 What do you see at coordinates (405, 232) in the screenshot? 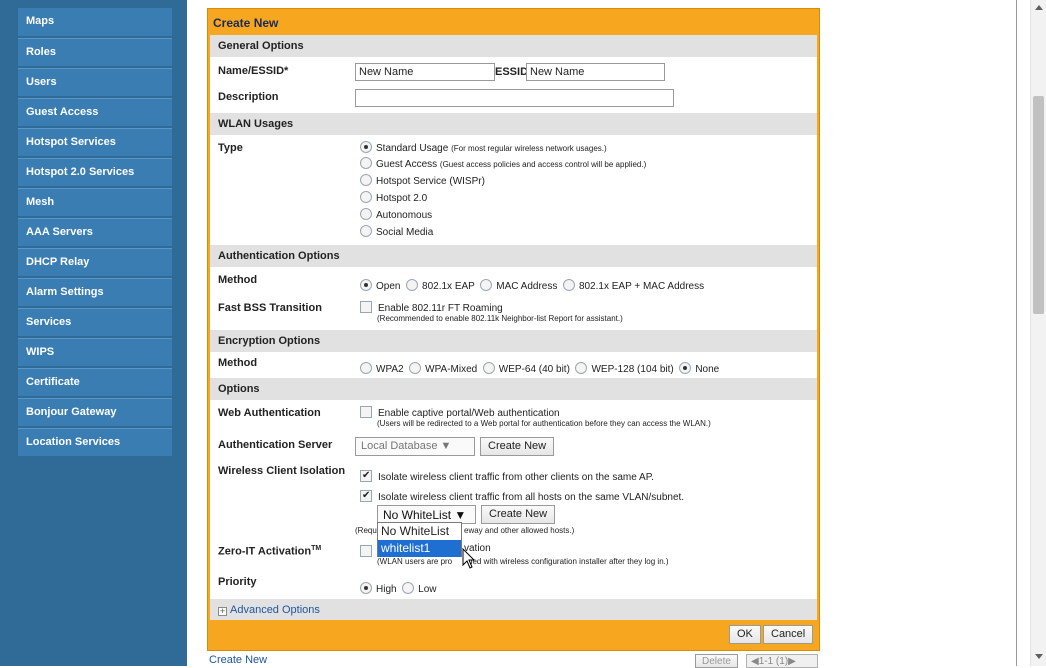
I see `type-option-label: Social Media` at bounding box center [405, 232].